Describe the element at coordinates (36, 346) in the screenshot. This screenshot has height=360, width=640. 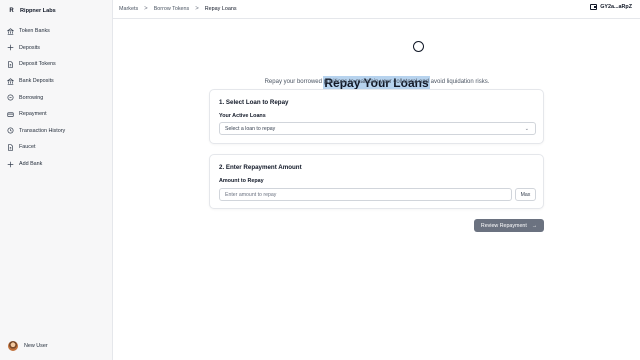
I see `user-name: New User` at that location.